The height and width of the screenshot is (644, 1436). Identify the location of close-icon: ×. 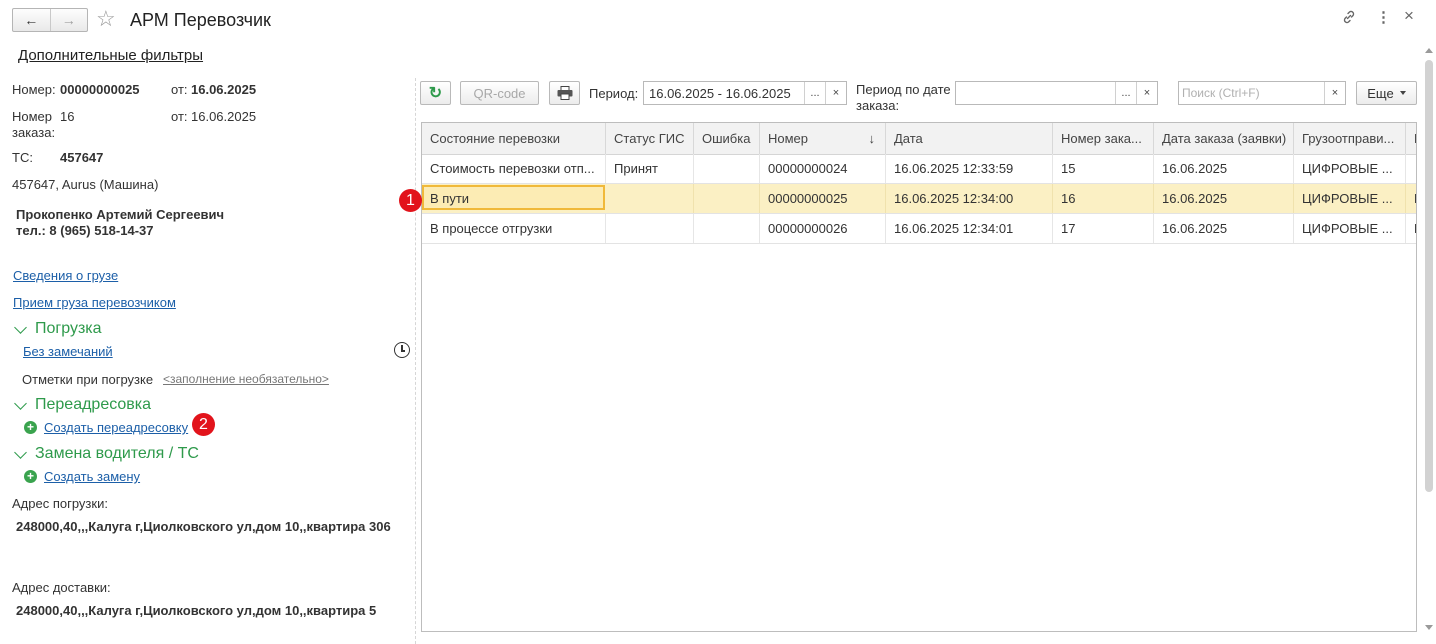
(1409, 16).